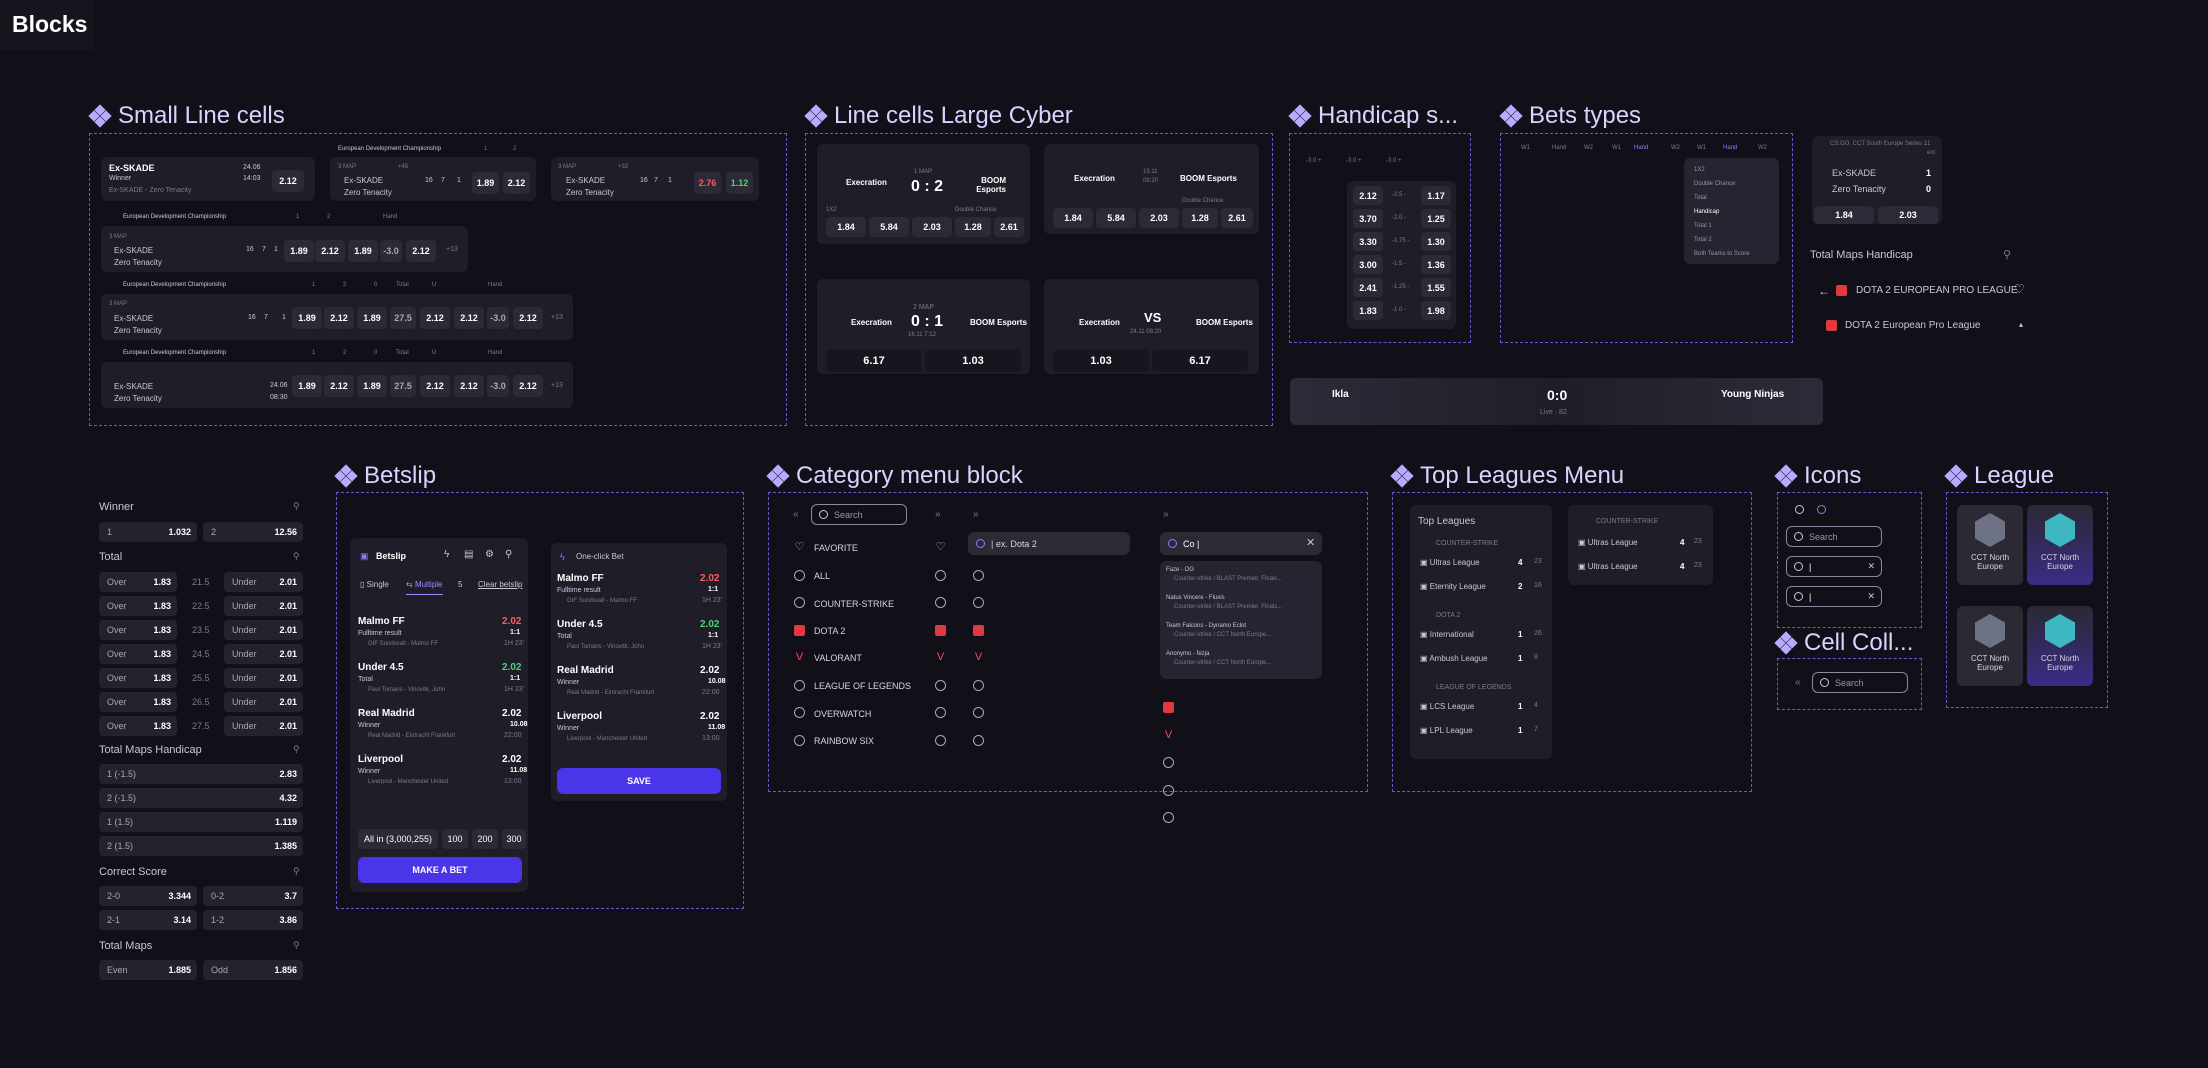 The image size is (2208, 1068). I want to click on odd-button: 5.84, so click(1116, 218).